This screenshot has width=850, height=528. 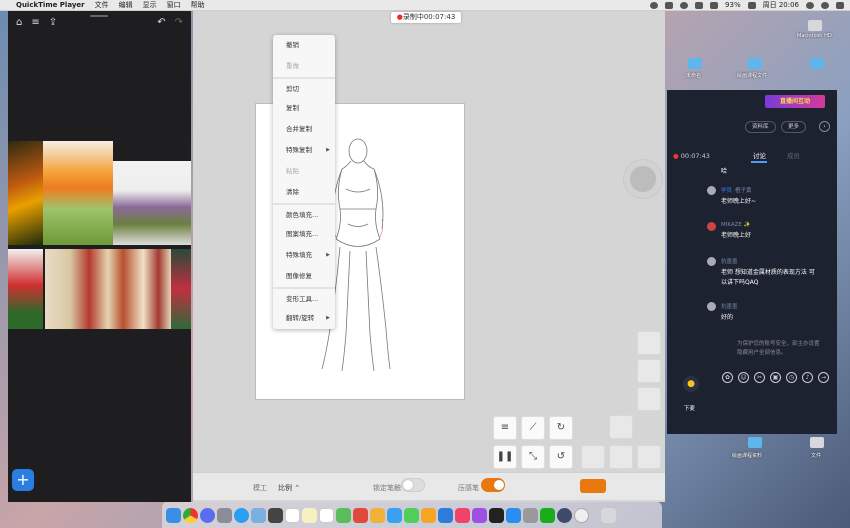 I want to click on launchpad-icon, so click(x=207, y=515).